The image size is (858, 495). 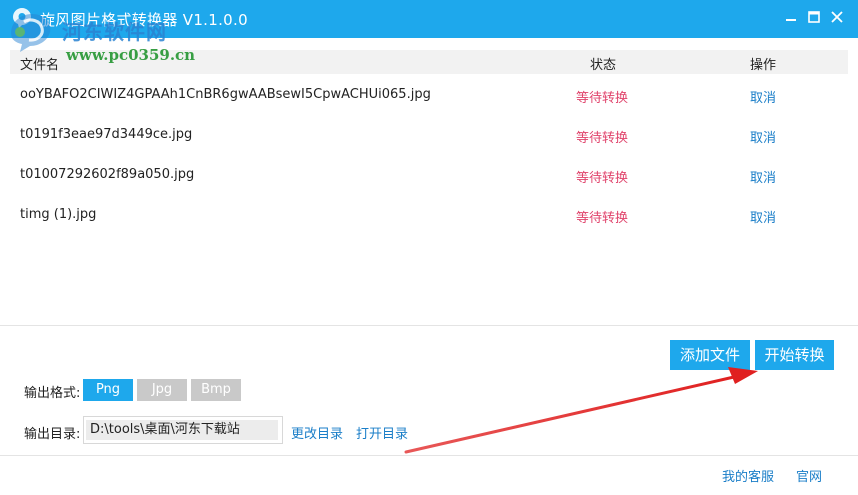 I want to click on close-icon, so click(x=837, y=17).